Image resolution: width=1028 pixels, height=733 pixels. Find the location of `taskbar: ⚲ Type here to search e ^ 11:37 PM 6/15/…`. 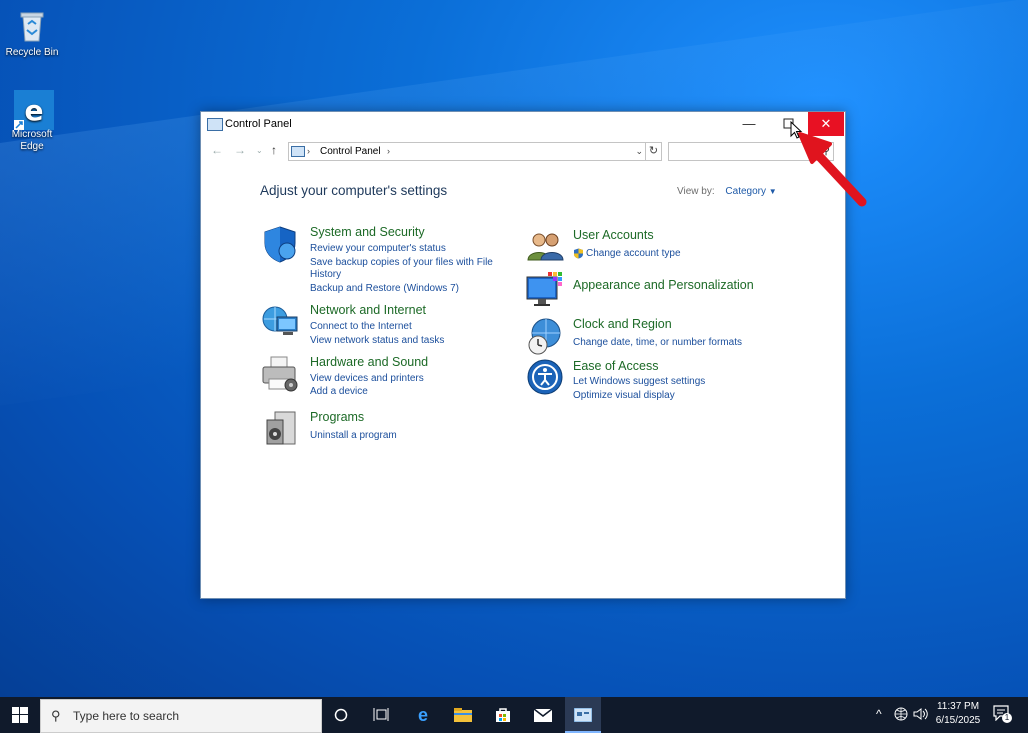

taskbar: ⚲ Type here to search e ^ 11:37 PM 6/15/… is located at coordinates (514, 715).